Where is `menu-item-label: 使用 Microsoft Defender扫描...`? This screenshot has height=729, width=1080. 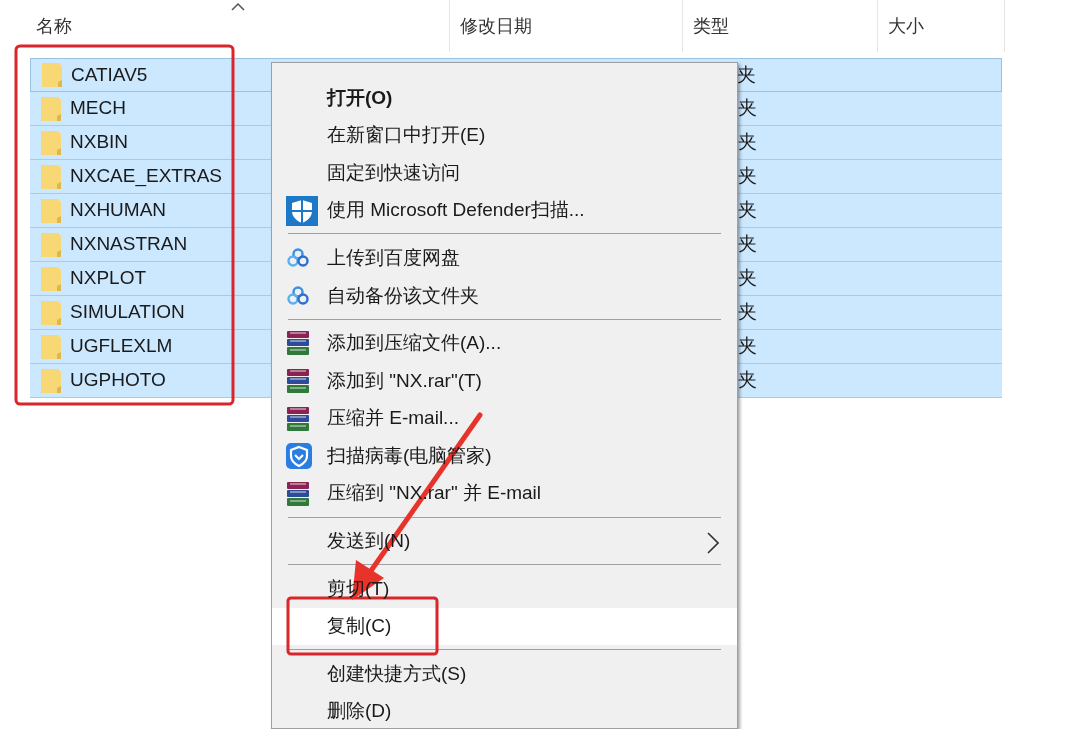 menu-item-label: 使用 Microsoft Defender扫描... is located at coordinates (456, 210).